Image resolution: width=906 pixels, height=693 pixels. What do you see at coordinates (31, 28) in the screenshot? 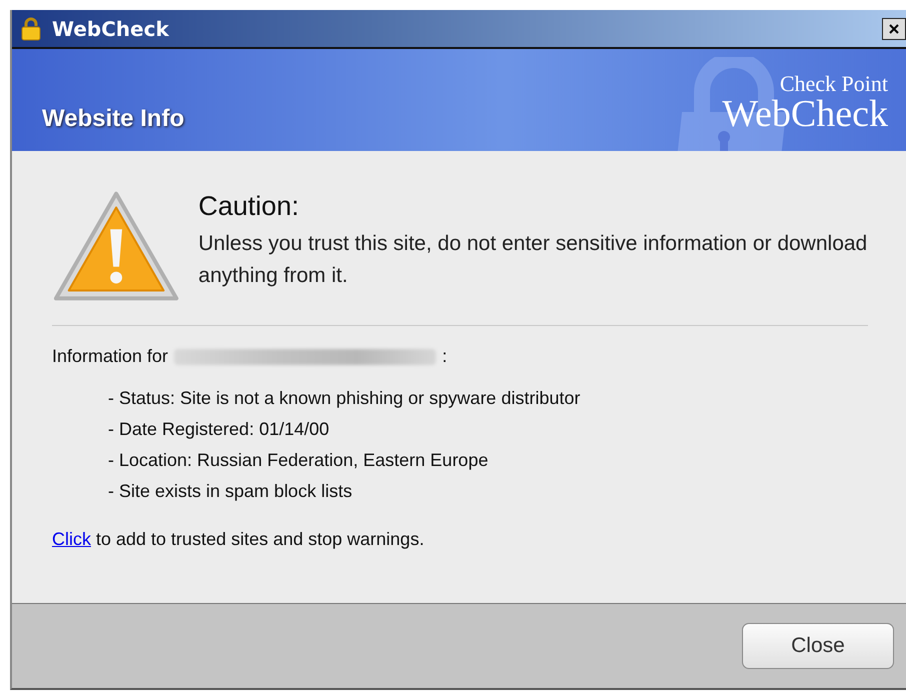
I see `padlock-icon` at bounding box center [31, 28].